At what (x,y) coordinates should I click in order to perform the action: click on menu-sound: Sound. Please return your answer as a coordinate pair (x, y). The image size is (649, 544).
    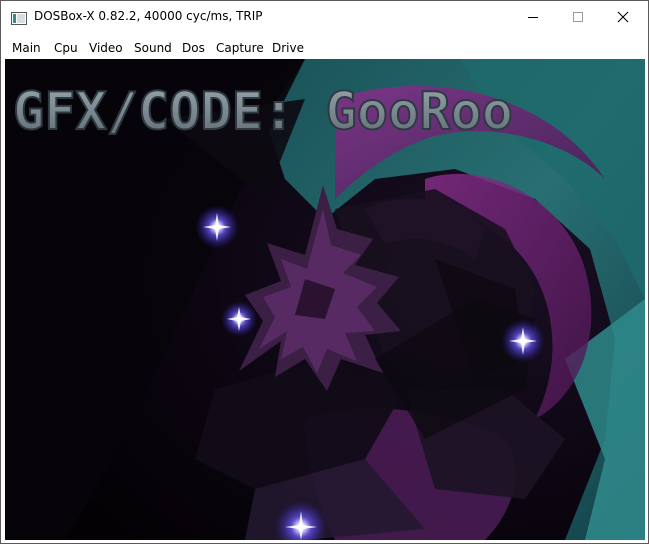
    Looking at the image, I should click on (153, 48).